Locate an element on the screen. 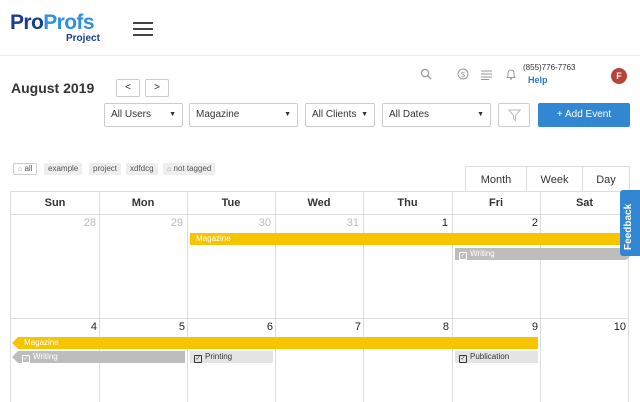 The height and width of the screenshot is (402, 640). day-number: 29 is located at coordinates (140, 223).